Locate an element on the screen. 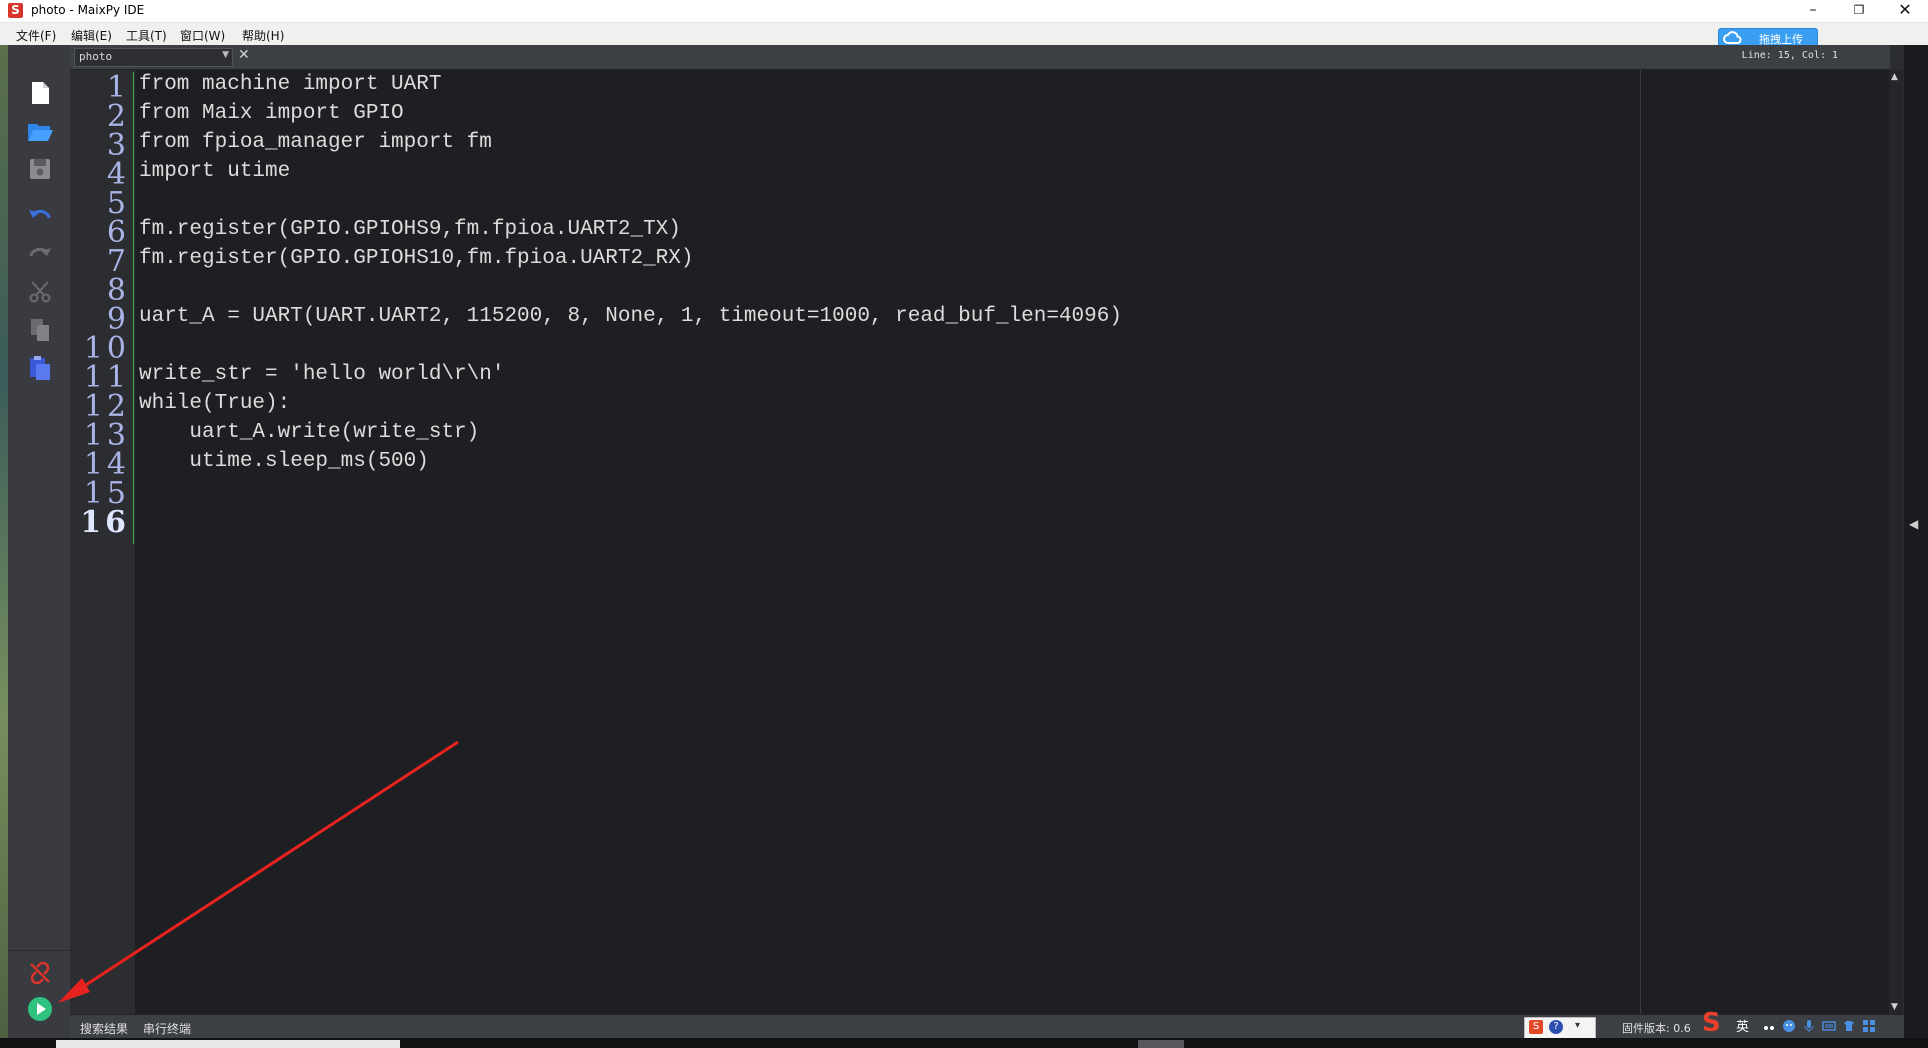 This screenshot has width=1928, height=1048. chevron-down-icon: ▼ is located at coordinates (225, 55).